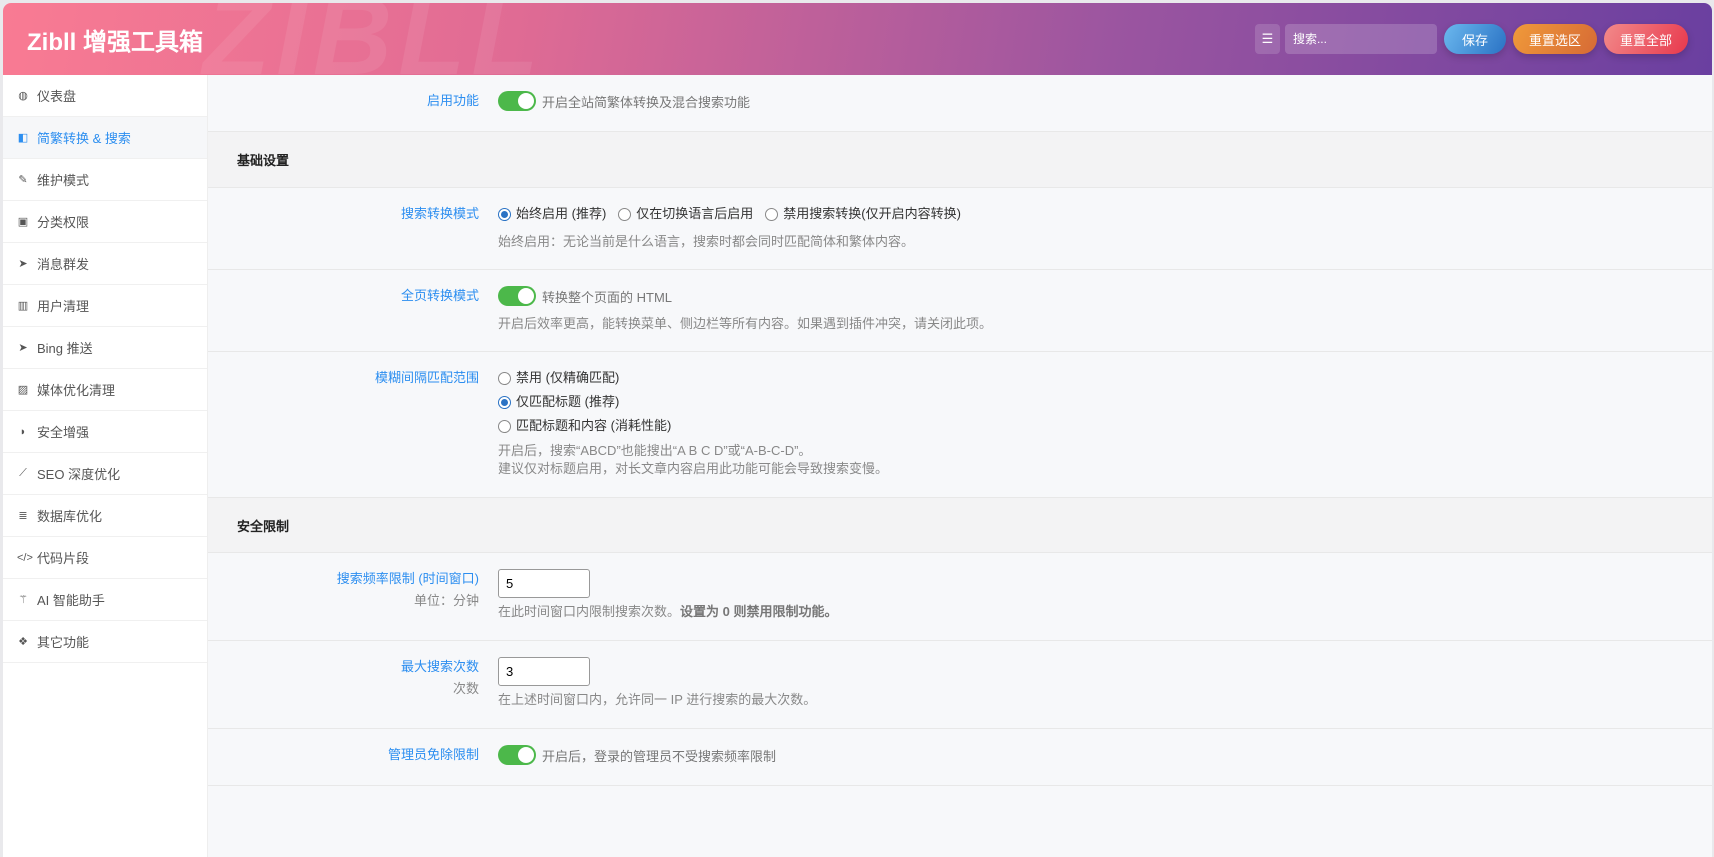  Describe the element at coordinates (105, 96) in the screenshot. I see `sidebar-item: ◍ 仪表盘` at that location.